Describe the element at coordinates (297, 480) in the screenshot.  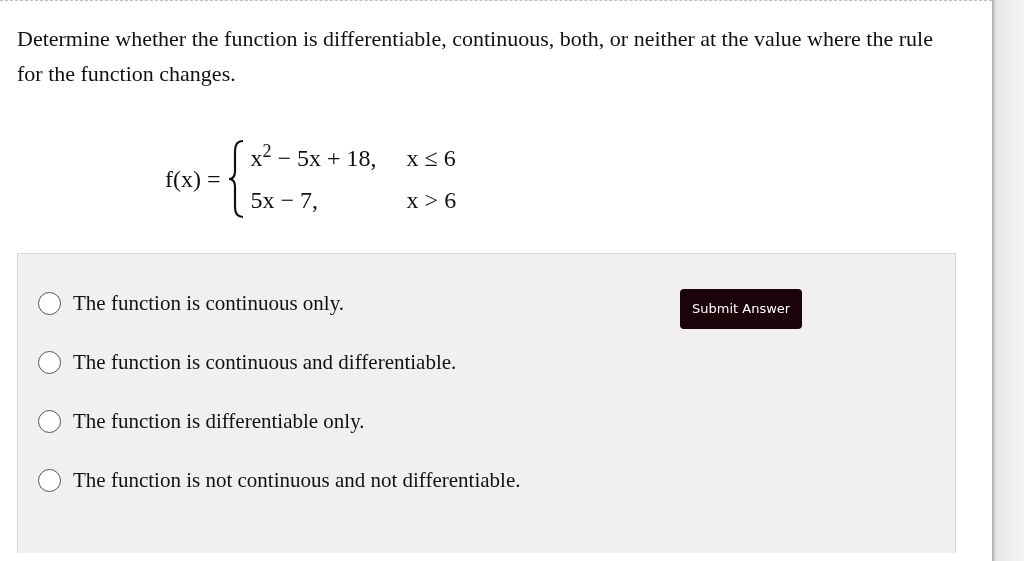
I see `option-label: The function is not continuous and not differentiable.` at that location.